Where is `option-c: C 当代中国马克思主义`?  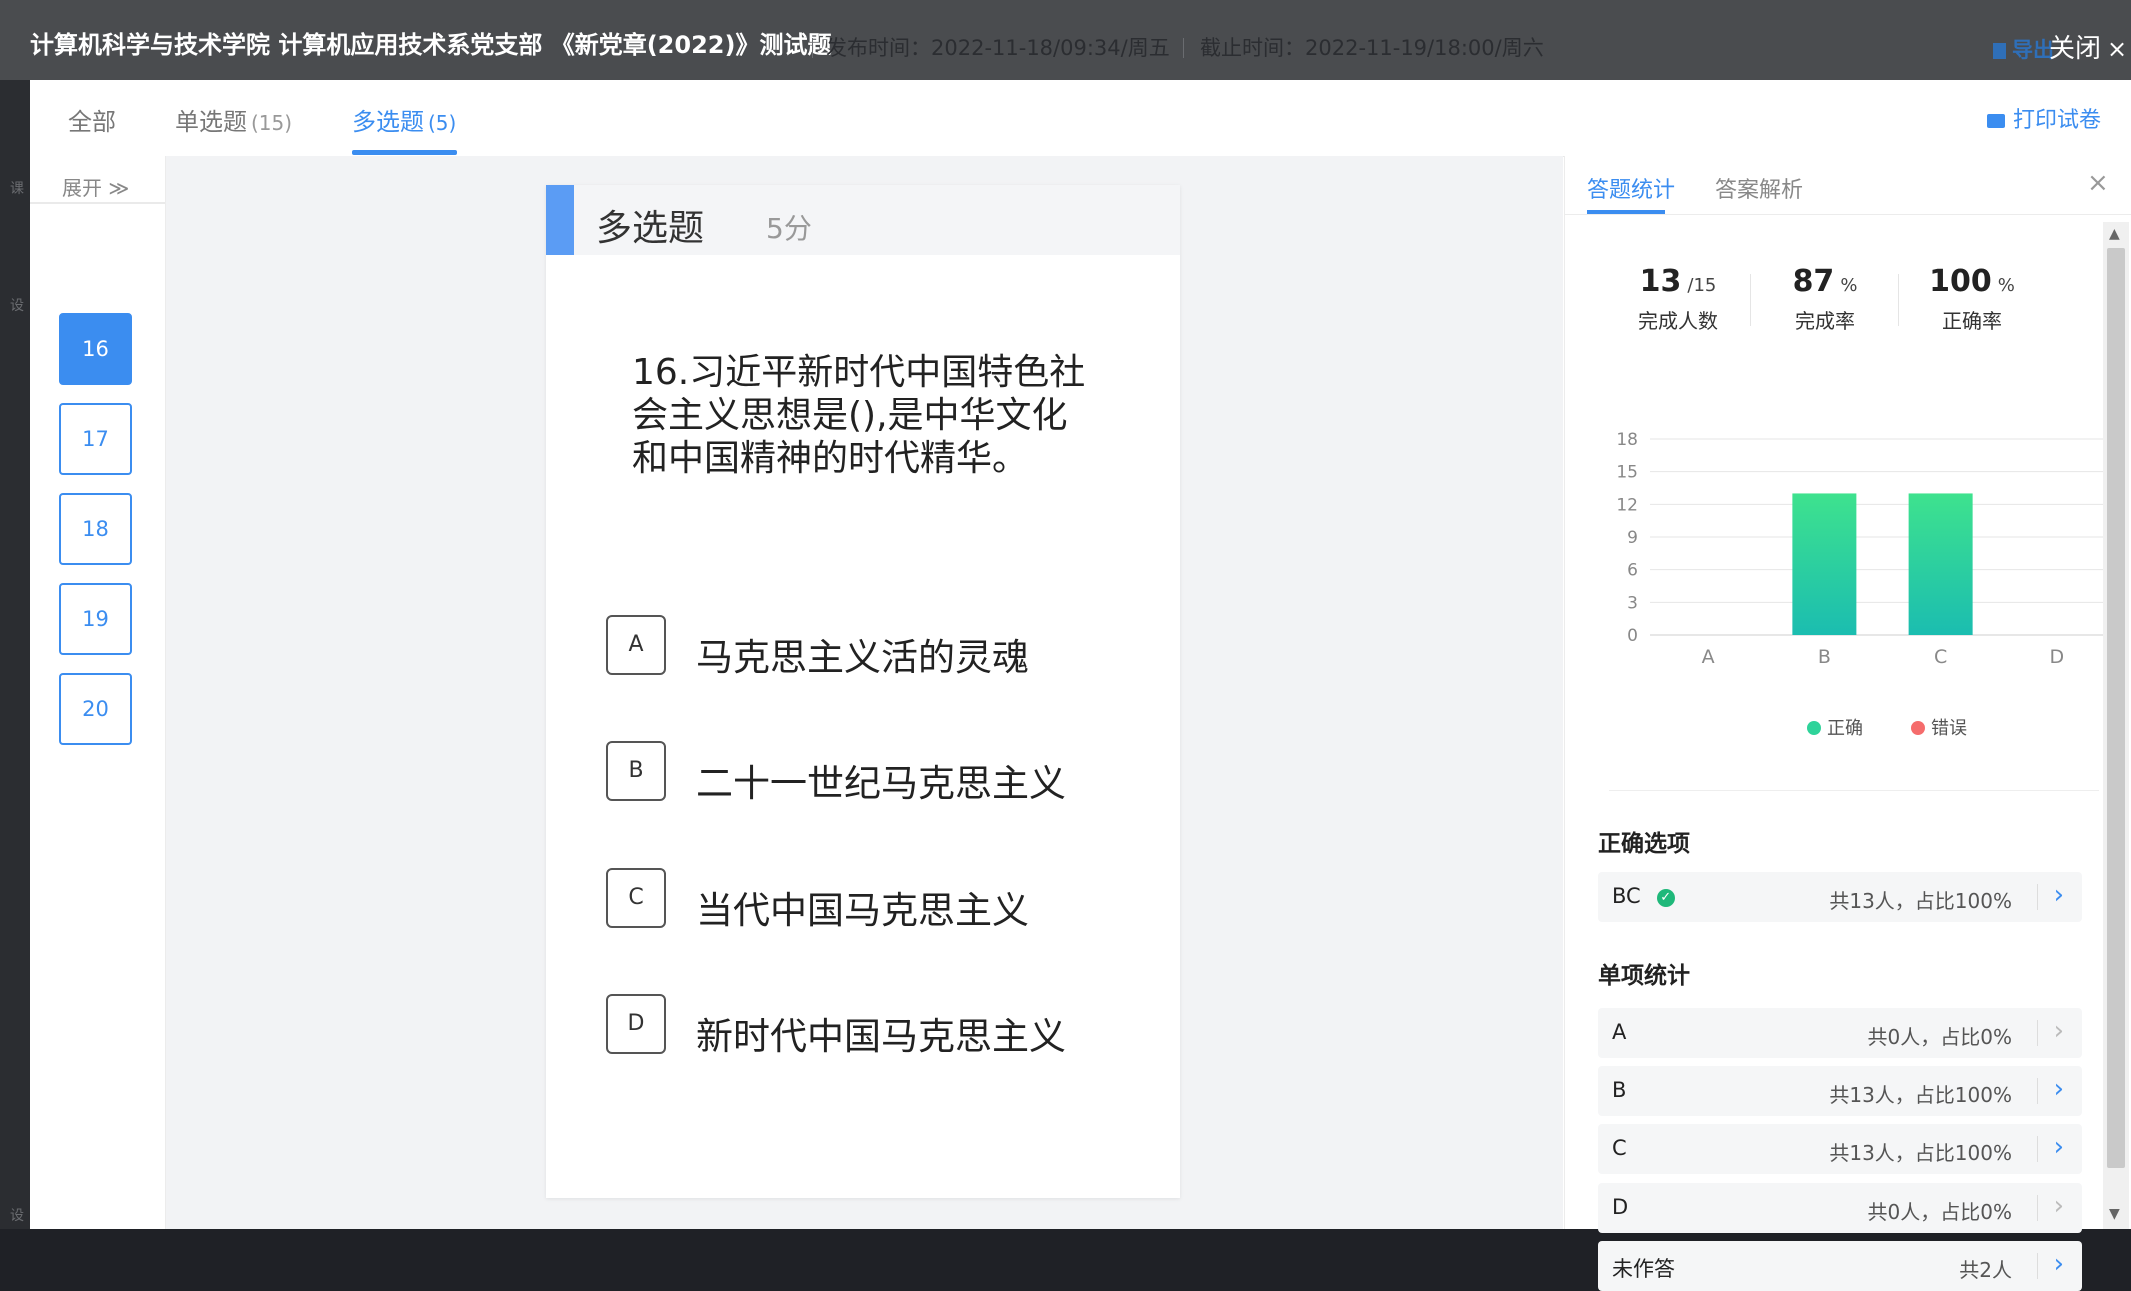
option-c: C 当代中国马克思主义 is located at coordinates (876, 900).